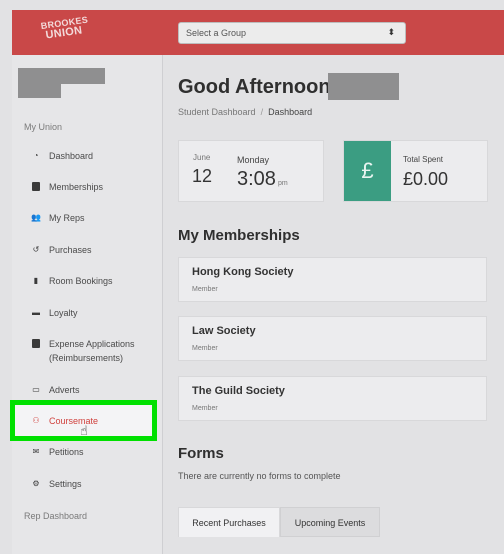 This screenshot has height=554, width=504. What do you see at coordinates (332, 398) in the screenshot?
I see `membership-card: The Guild Society Member` at bounding box center [332, 398].